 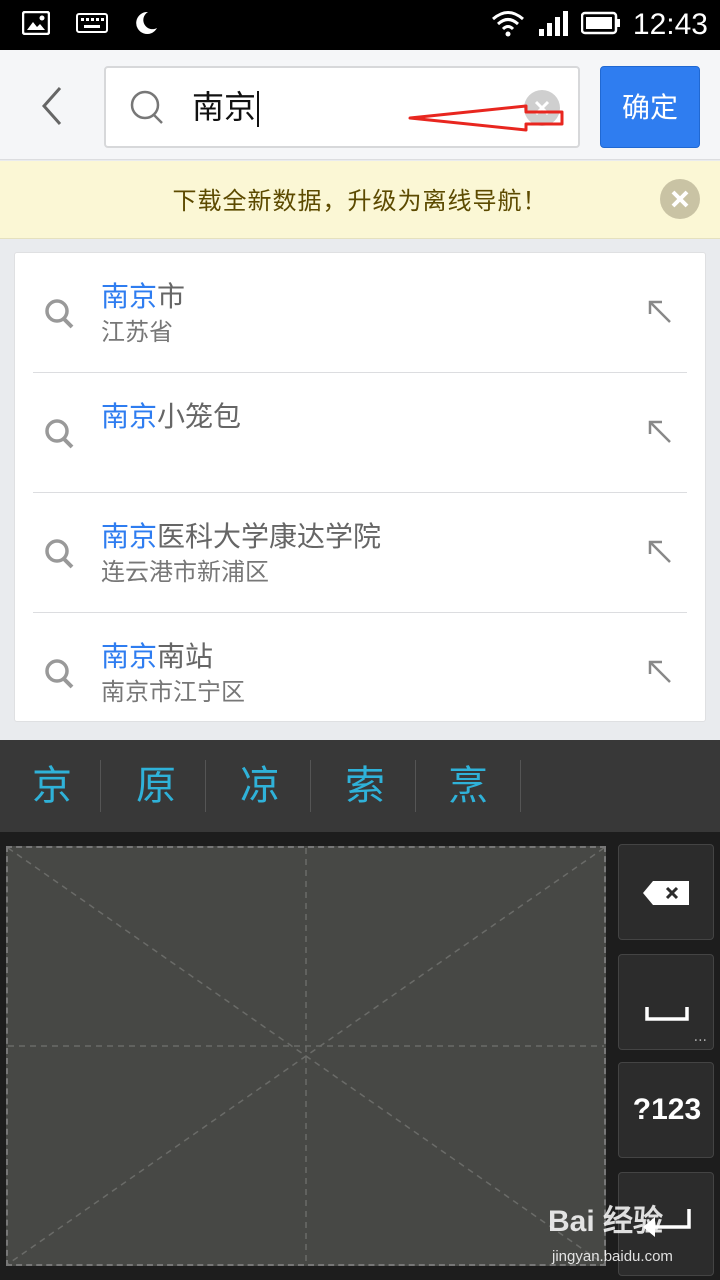 What do you see at coordinates (360, 433) in the screenshot?
I see `list-item: 南京小笼包` at bounding box center [360, 433].